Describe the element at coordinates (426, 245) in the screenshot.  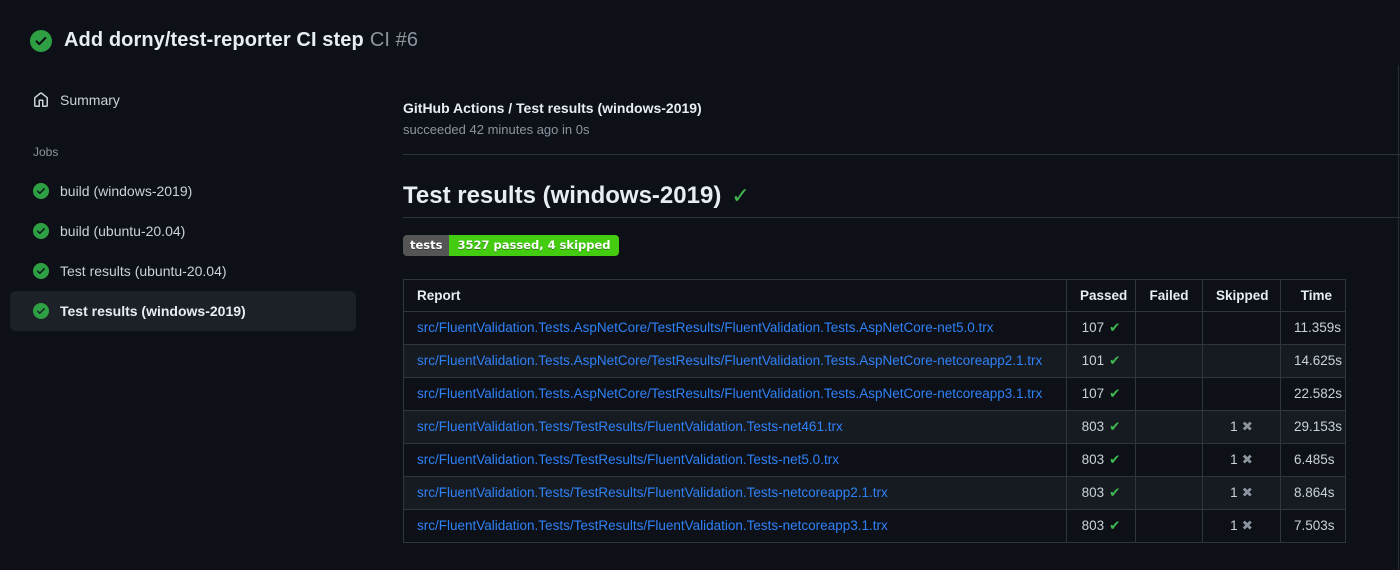
I see `badge-label: tests` at that location.